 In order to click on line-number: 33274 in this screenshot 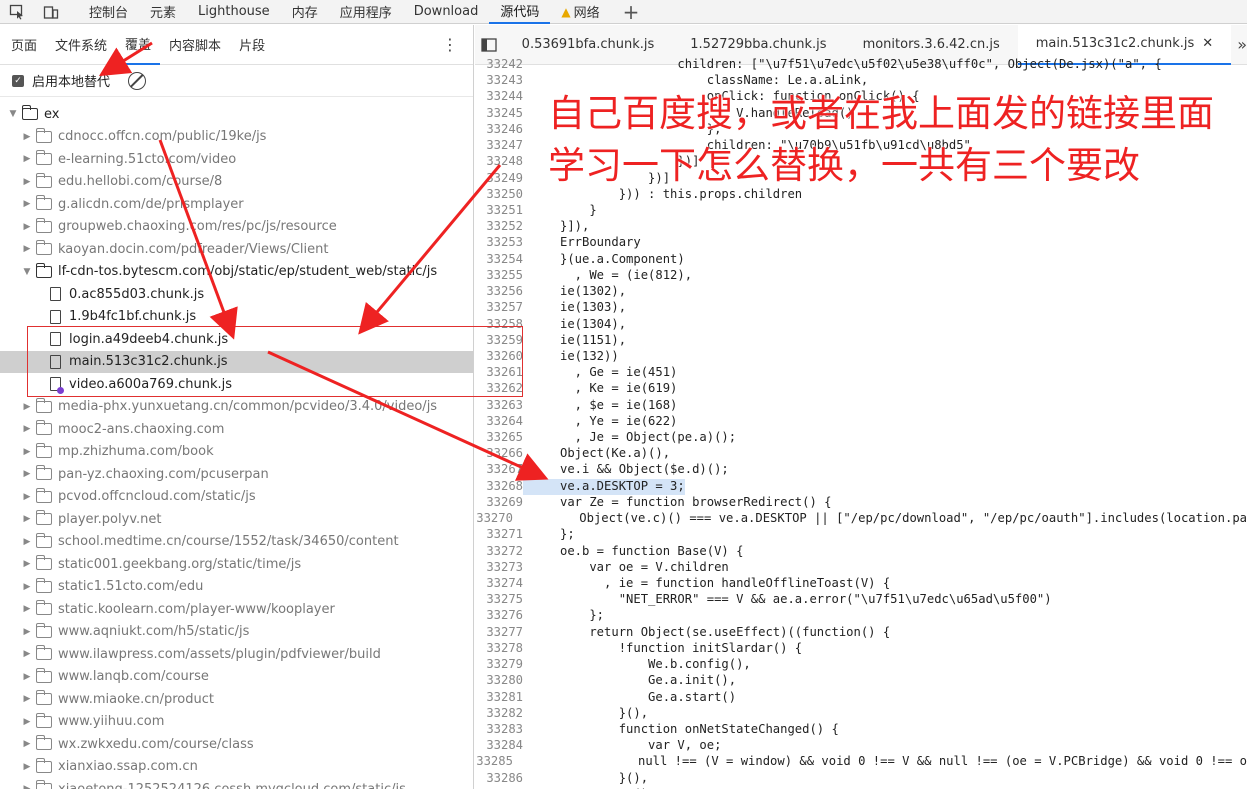, I will do `click(499, 584)`.